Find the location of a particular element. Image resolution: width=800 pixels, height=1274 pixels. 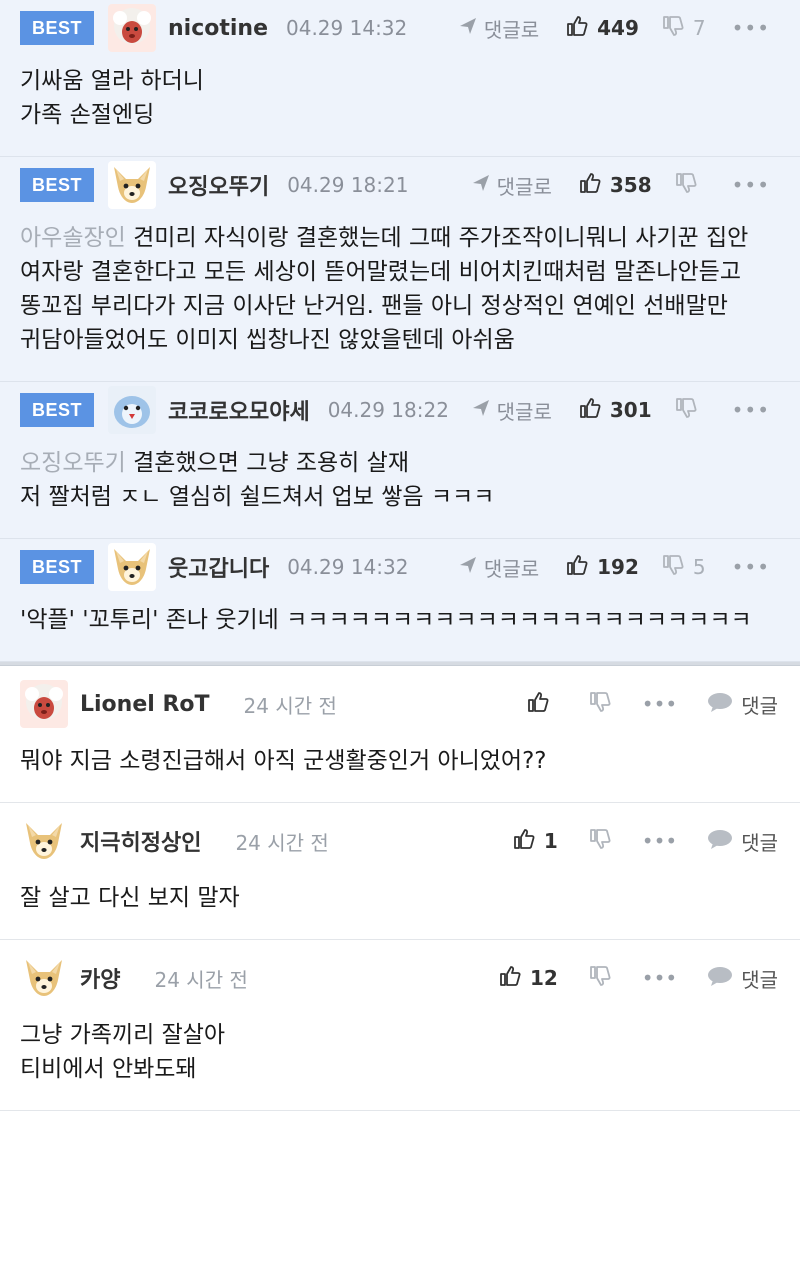

nickname: 지극히정상인 is located at coordinates (140, 841).